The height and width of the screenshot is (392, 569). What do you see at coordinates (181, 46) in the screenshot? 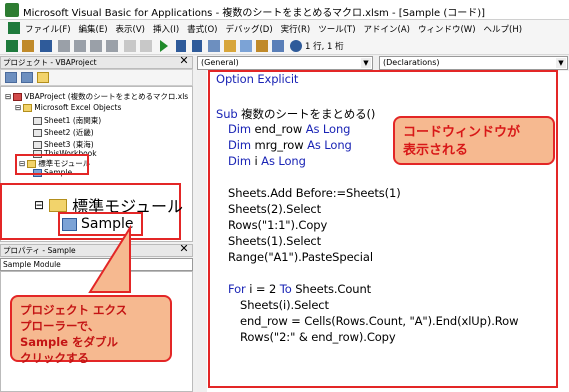
I see `break-icon` at bounding box center [181, 46].